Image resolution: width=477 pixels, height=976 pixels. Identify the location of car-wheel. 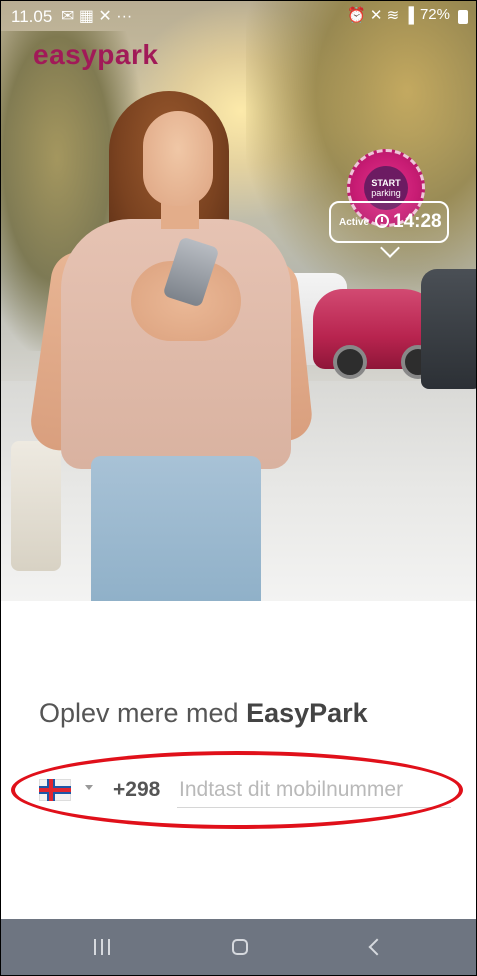
(350, 362).